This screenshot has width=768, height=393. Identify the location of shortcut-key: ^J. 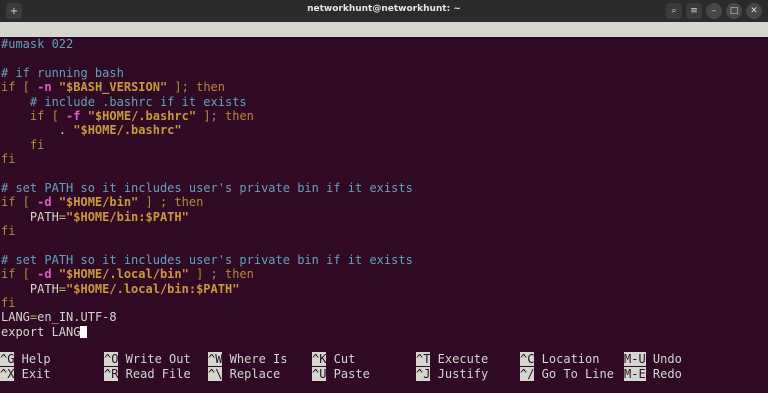
(423, 374).